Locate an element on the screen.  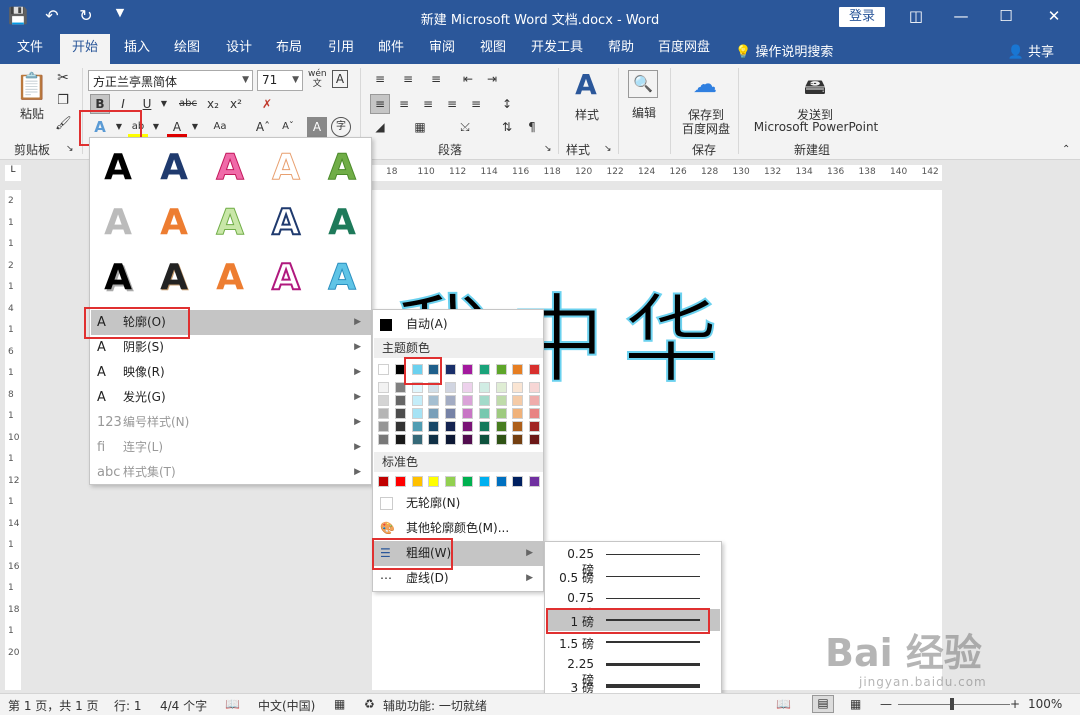
text-effects-menu-item: A 发光(G) ▶ is located at coordinates (231, 397).